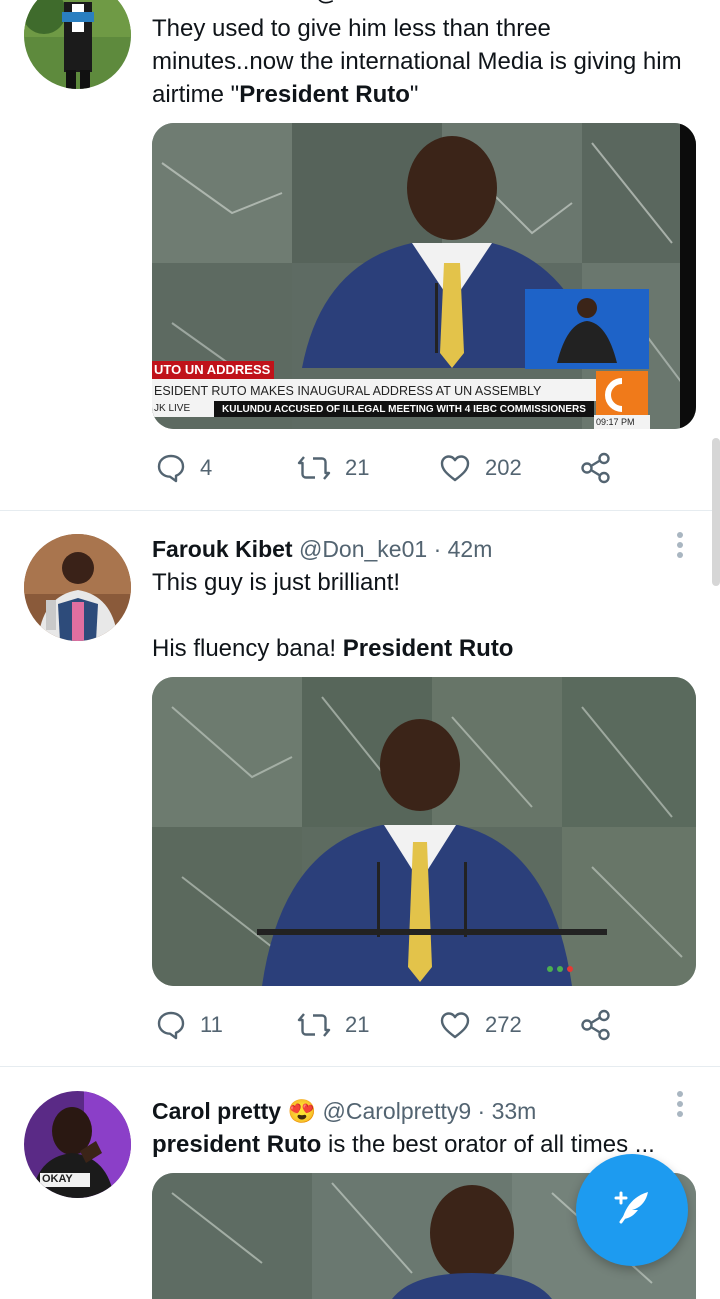 This screenshot has width=720, height=1299. Describe the element at coordinates (392, 468) in the screenshot. I see `tweet-1-actions: 4 21 202` at that location.